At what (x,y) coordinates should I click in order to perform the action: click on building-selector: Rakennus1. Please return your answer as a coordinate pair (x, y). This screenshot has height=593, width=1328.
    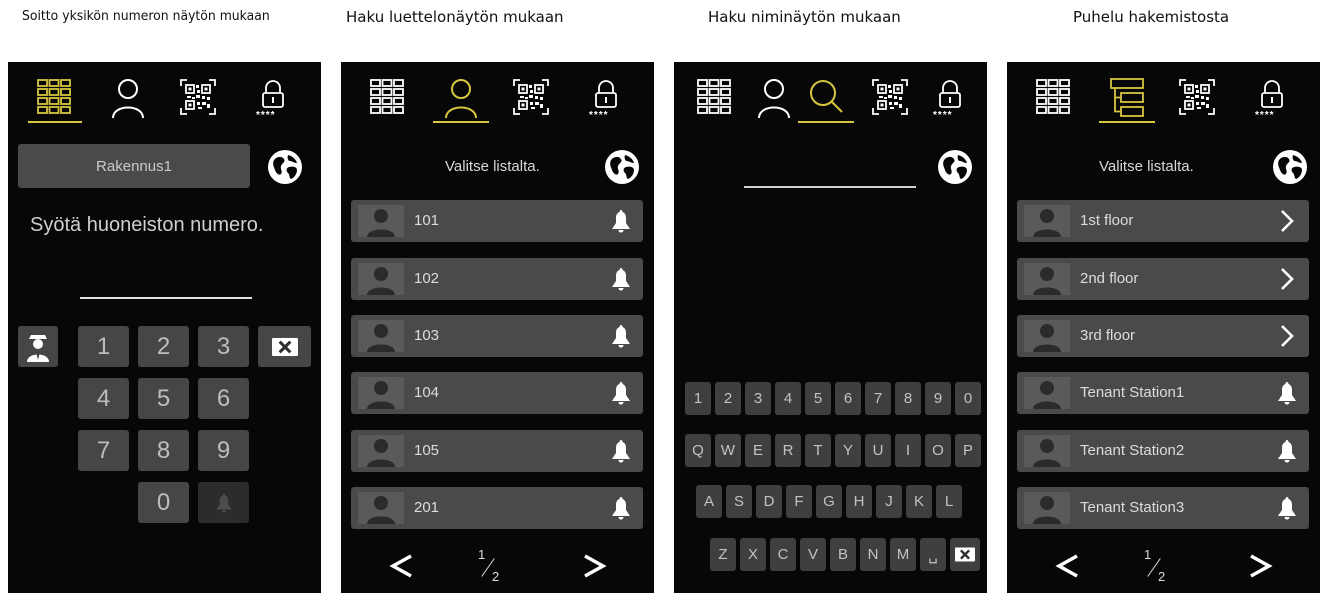
    Looking at the image, I should click on (134, 166).